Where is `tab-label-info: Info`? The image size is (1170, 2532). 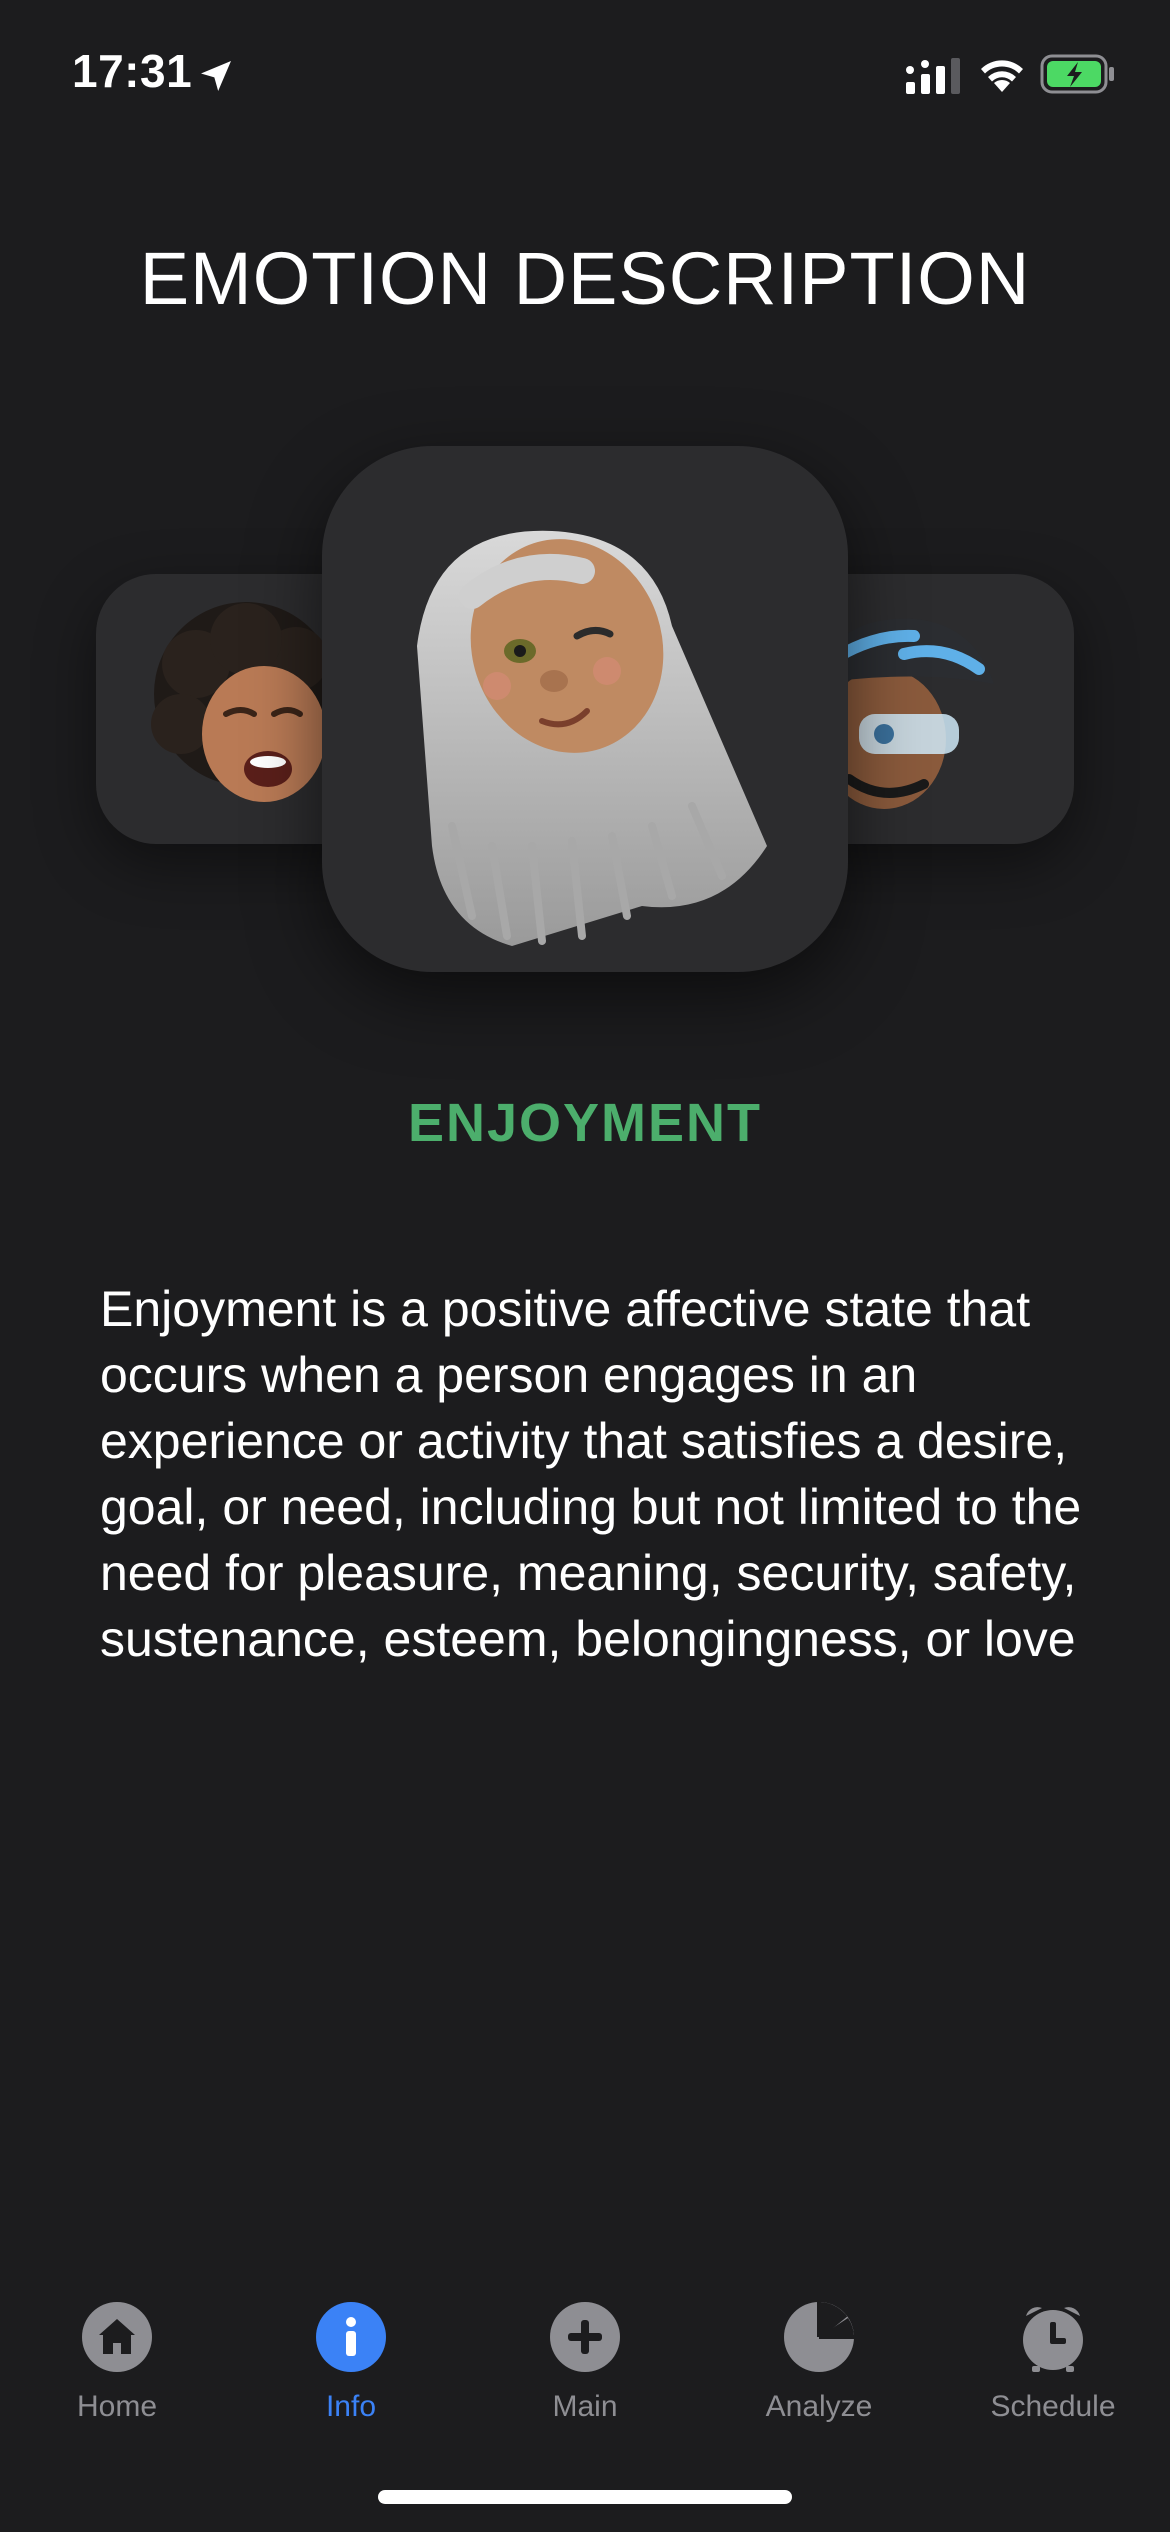
tab-label-info: Info is located at coordinates (351, 2406).